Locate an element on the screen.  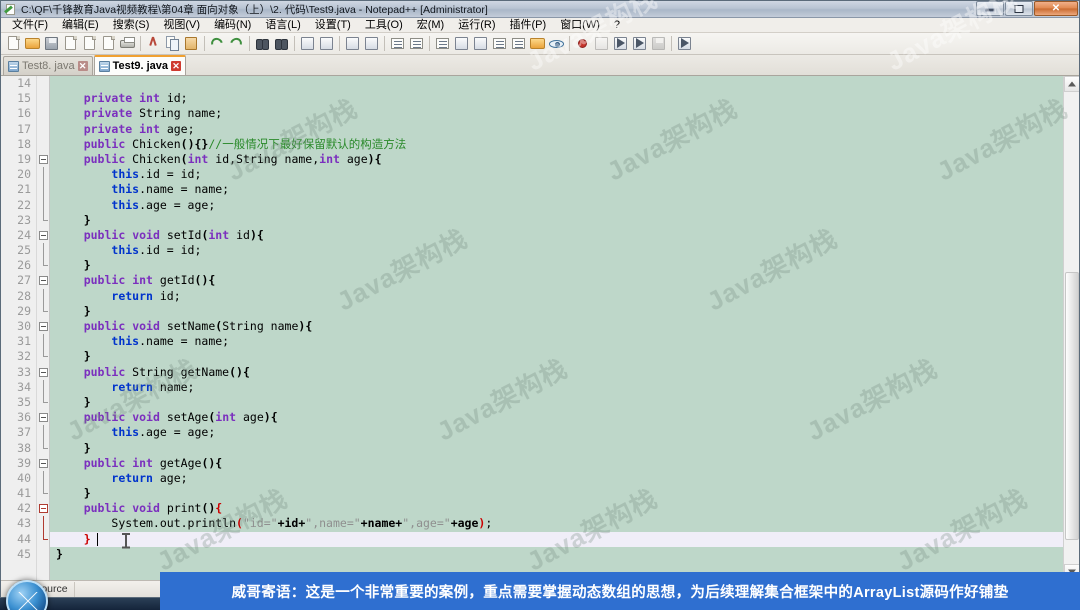
code-line is located at coordinates (564, 83).